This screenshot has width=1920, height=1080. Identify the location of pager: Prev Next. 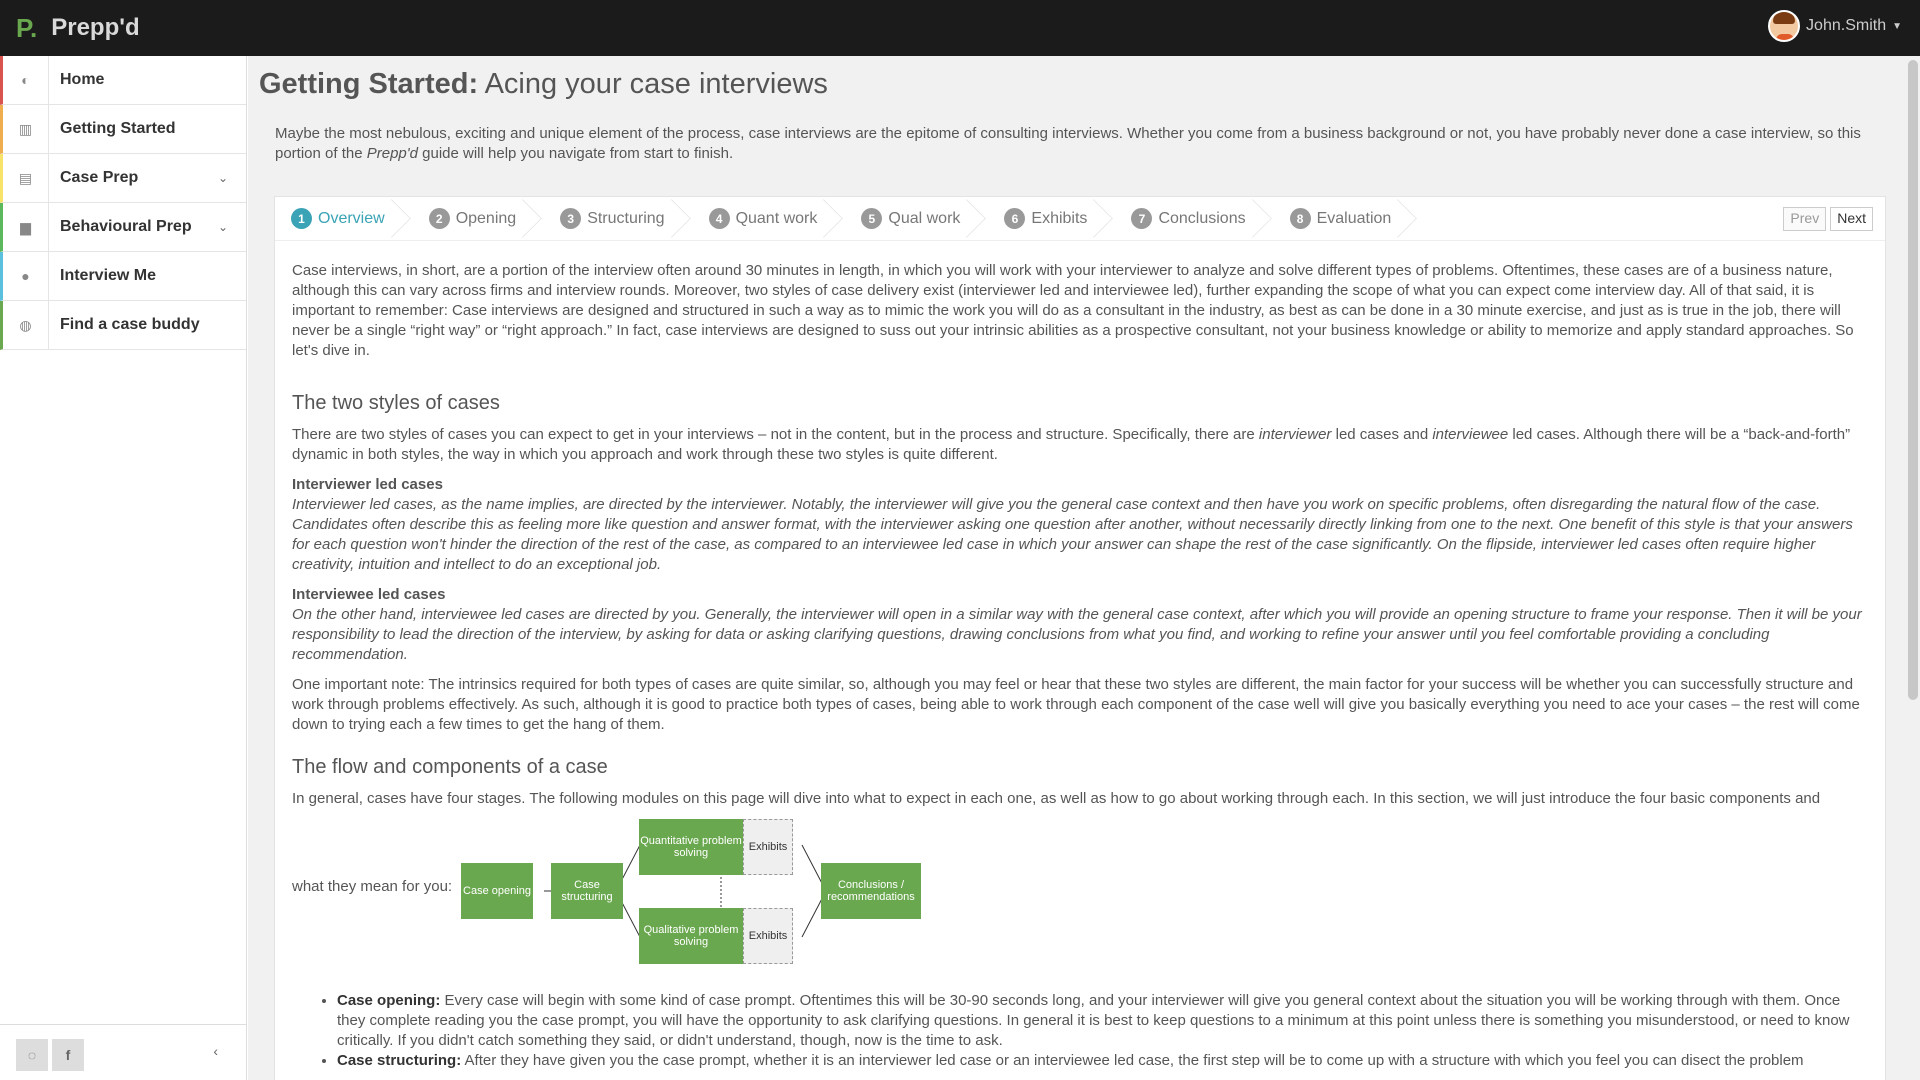
(1826, 219).